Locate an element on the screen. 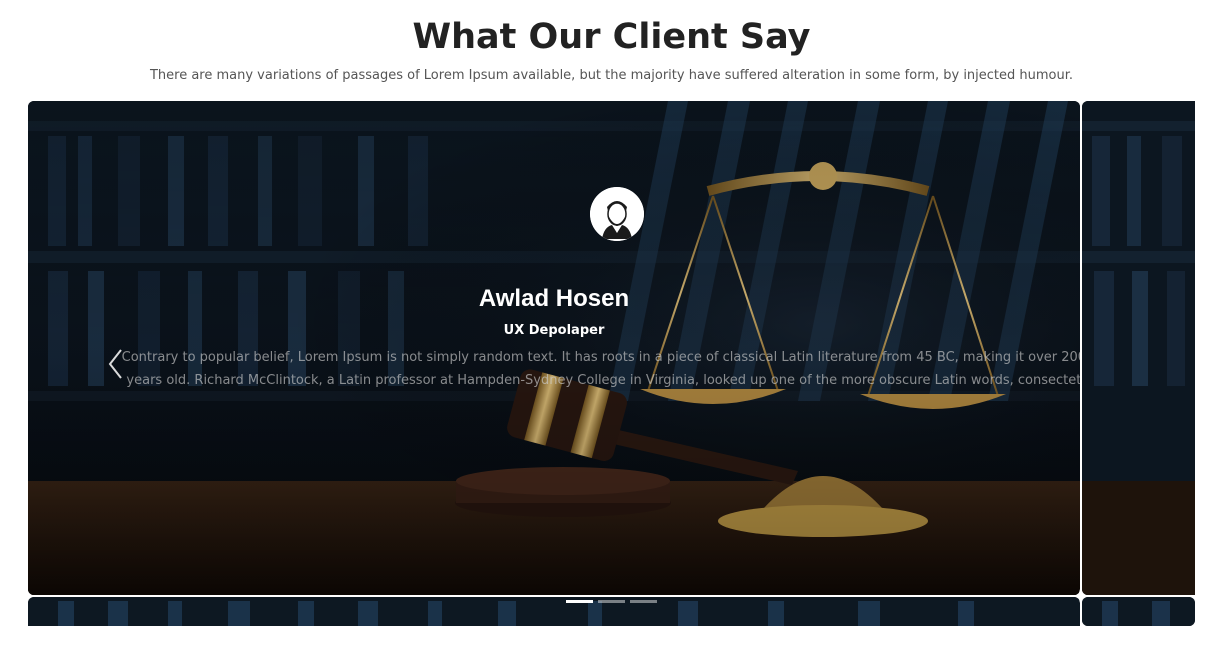 Image resolution: width=1223 pixels, height=645 pixels. sparkle-icon is located at coordinates (1080, 596).